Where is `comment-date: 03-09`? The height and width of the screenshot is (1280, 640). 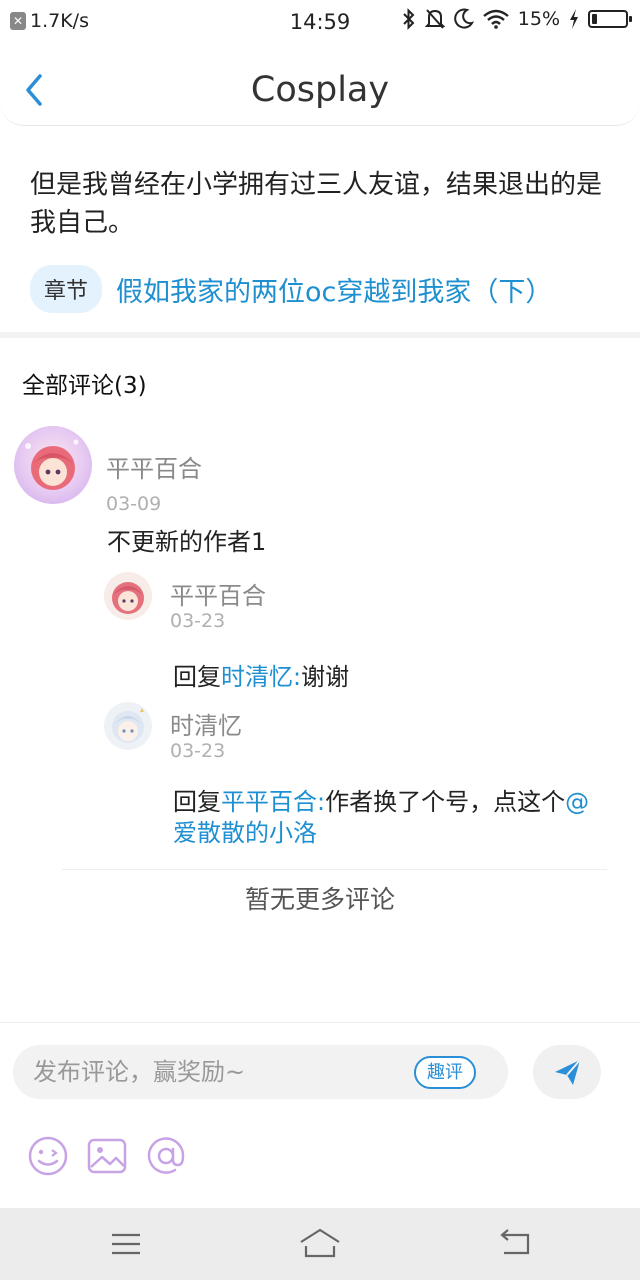 comment-date: 03-09 is located at coordinates (134, 504).